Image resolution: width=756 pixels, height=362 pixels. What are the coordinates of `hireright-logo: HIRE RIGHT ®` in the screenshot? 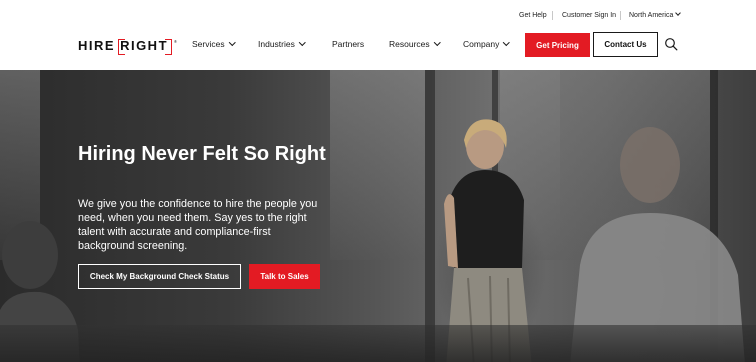 It's located at (127, 46).